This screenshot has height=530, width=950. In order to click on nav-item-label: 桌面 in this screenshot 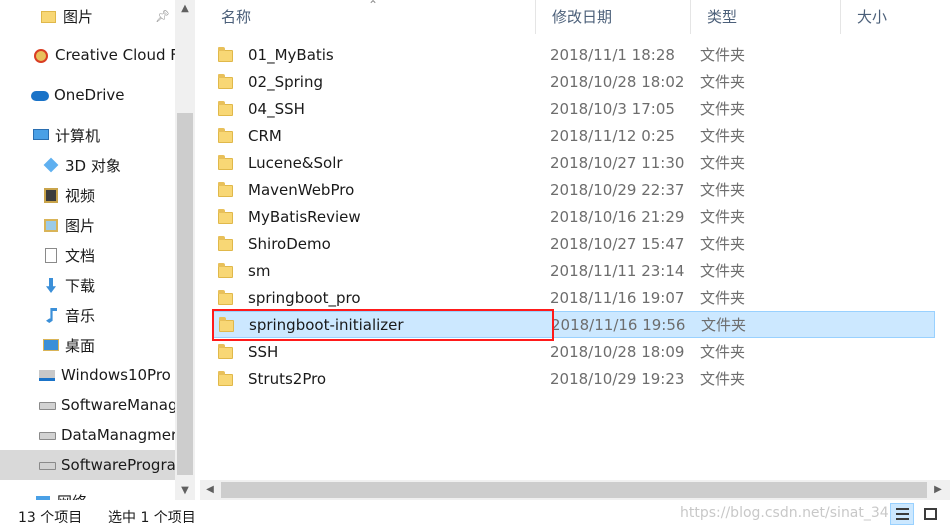, I will do `click(80, 345)`.